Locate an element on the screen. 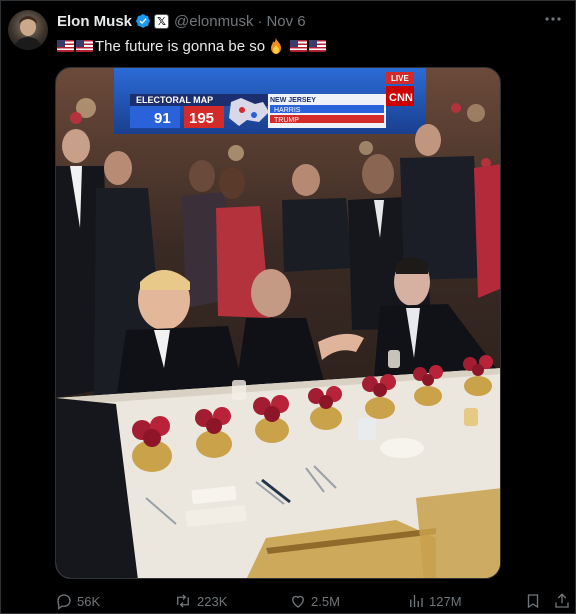 The height and width of the screenshot is (614, 576). tweet-body: The future is gonna be so is located at coordinates (180, 46).